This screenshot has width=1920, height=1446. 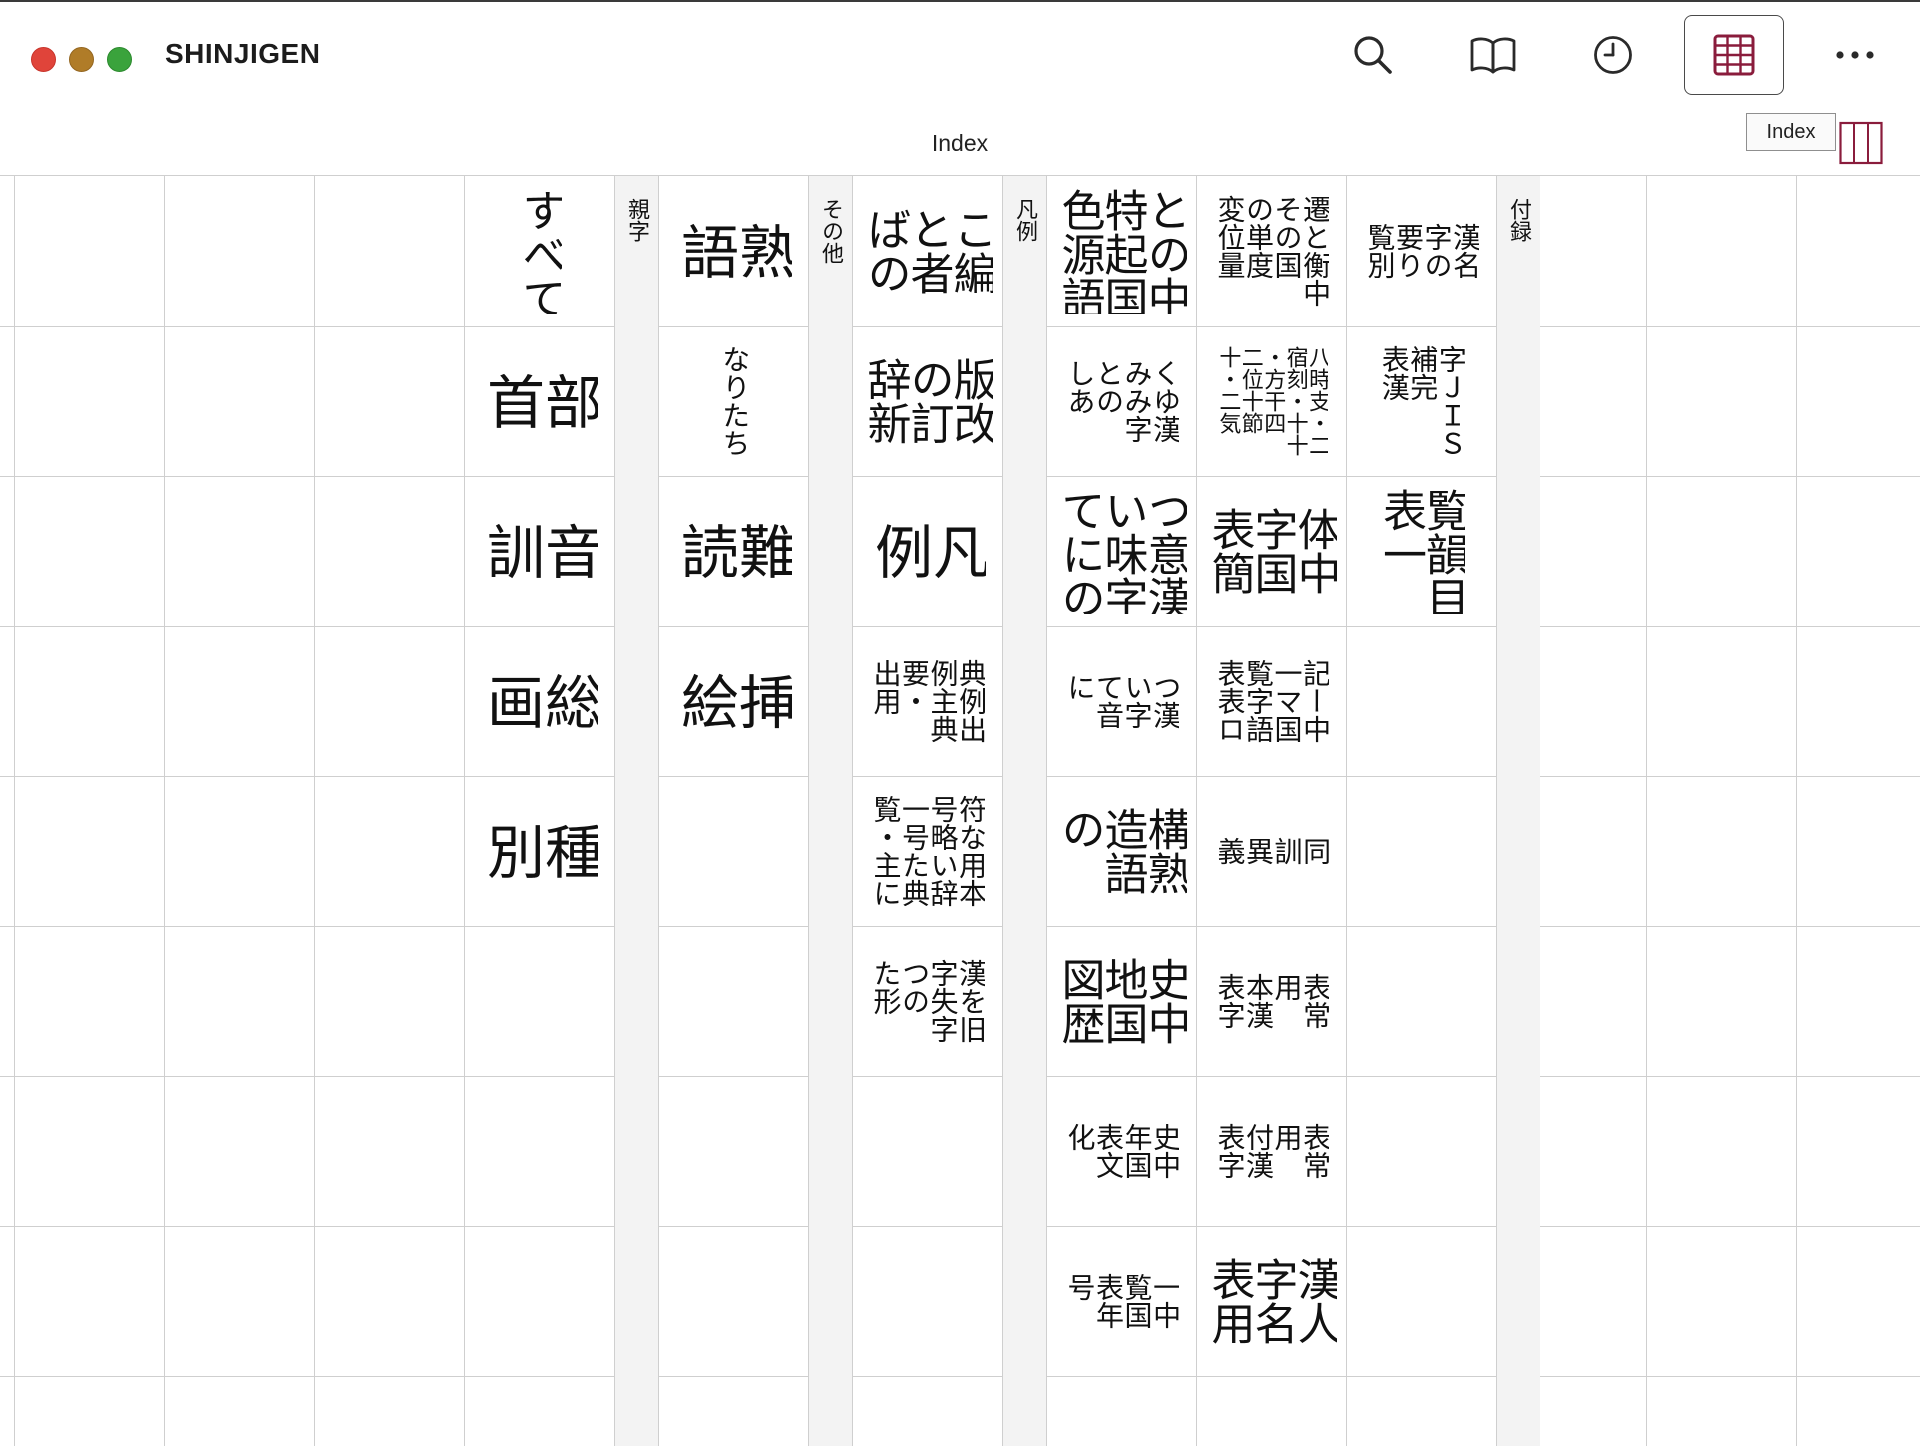 What do you see at coordinates (636, 811) in the screenshot?
I see `section-divider: 親字` at bounding box center [636, 811].